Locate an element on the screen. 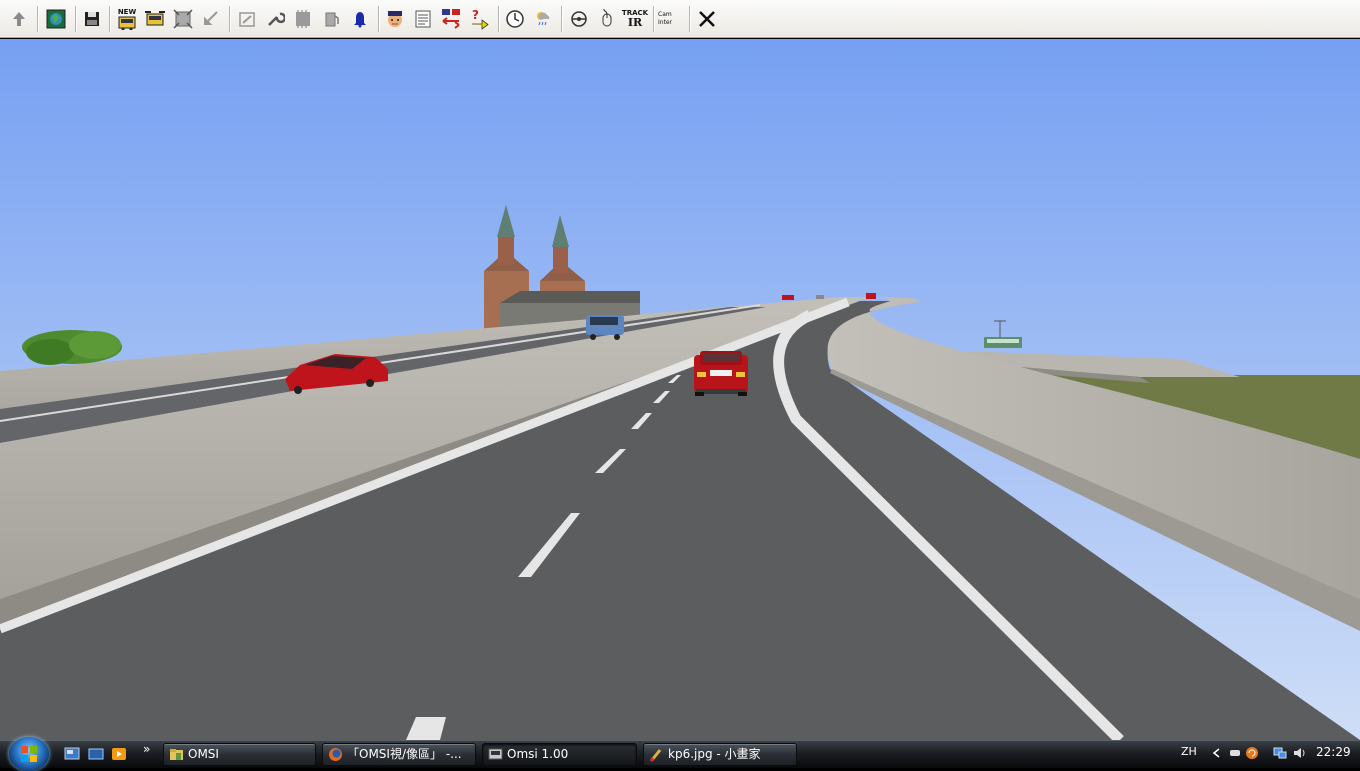 The width and height of the screenshot is (1360, 771). fullscreen-button is located at coordinates (183, 19).